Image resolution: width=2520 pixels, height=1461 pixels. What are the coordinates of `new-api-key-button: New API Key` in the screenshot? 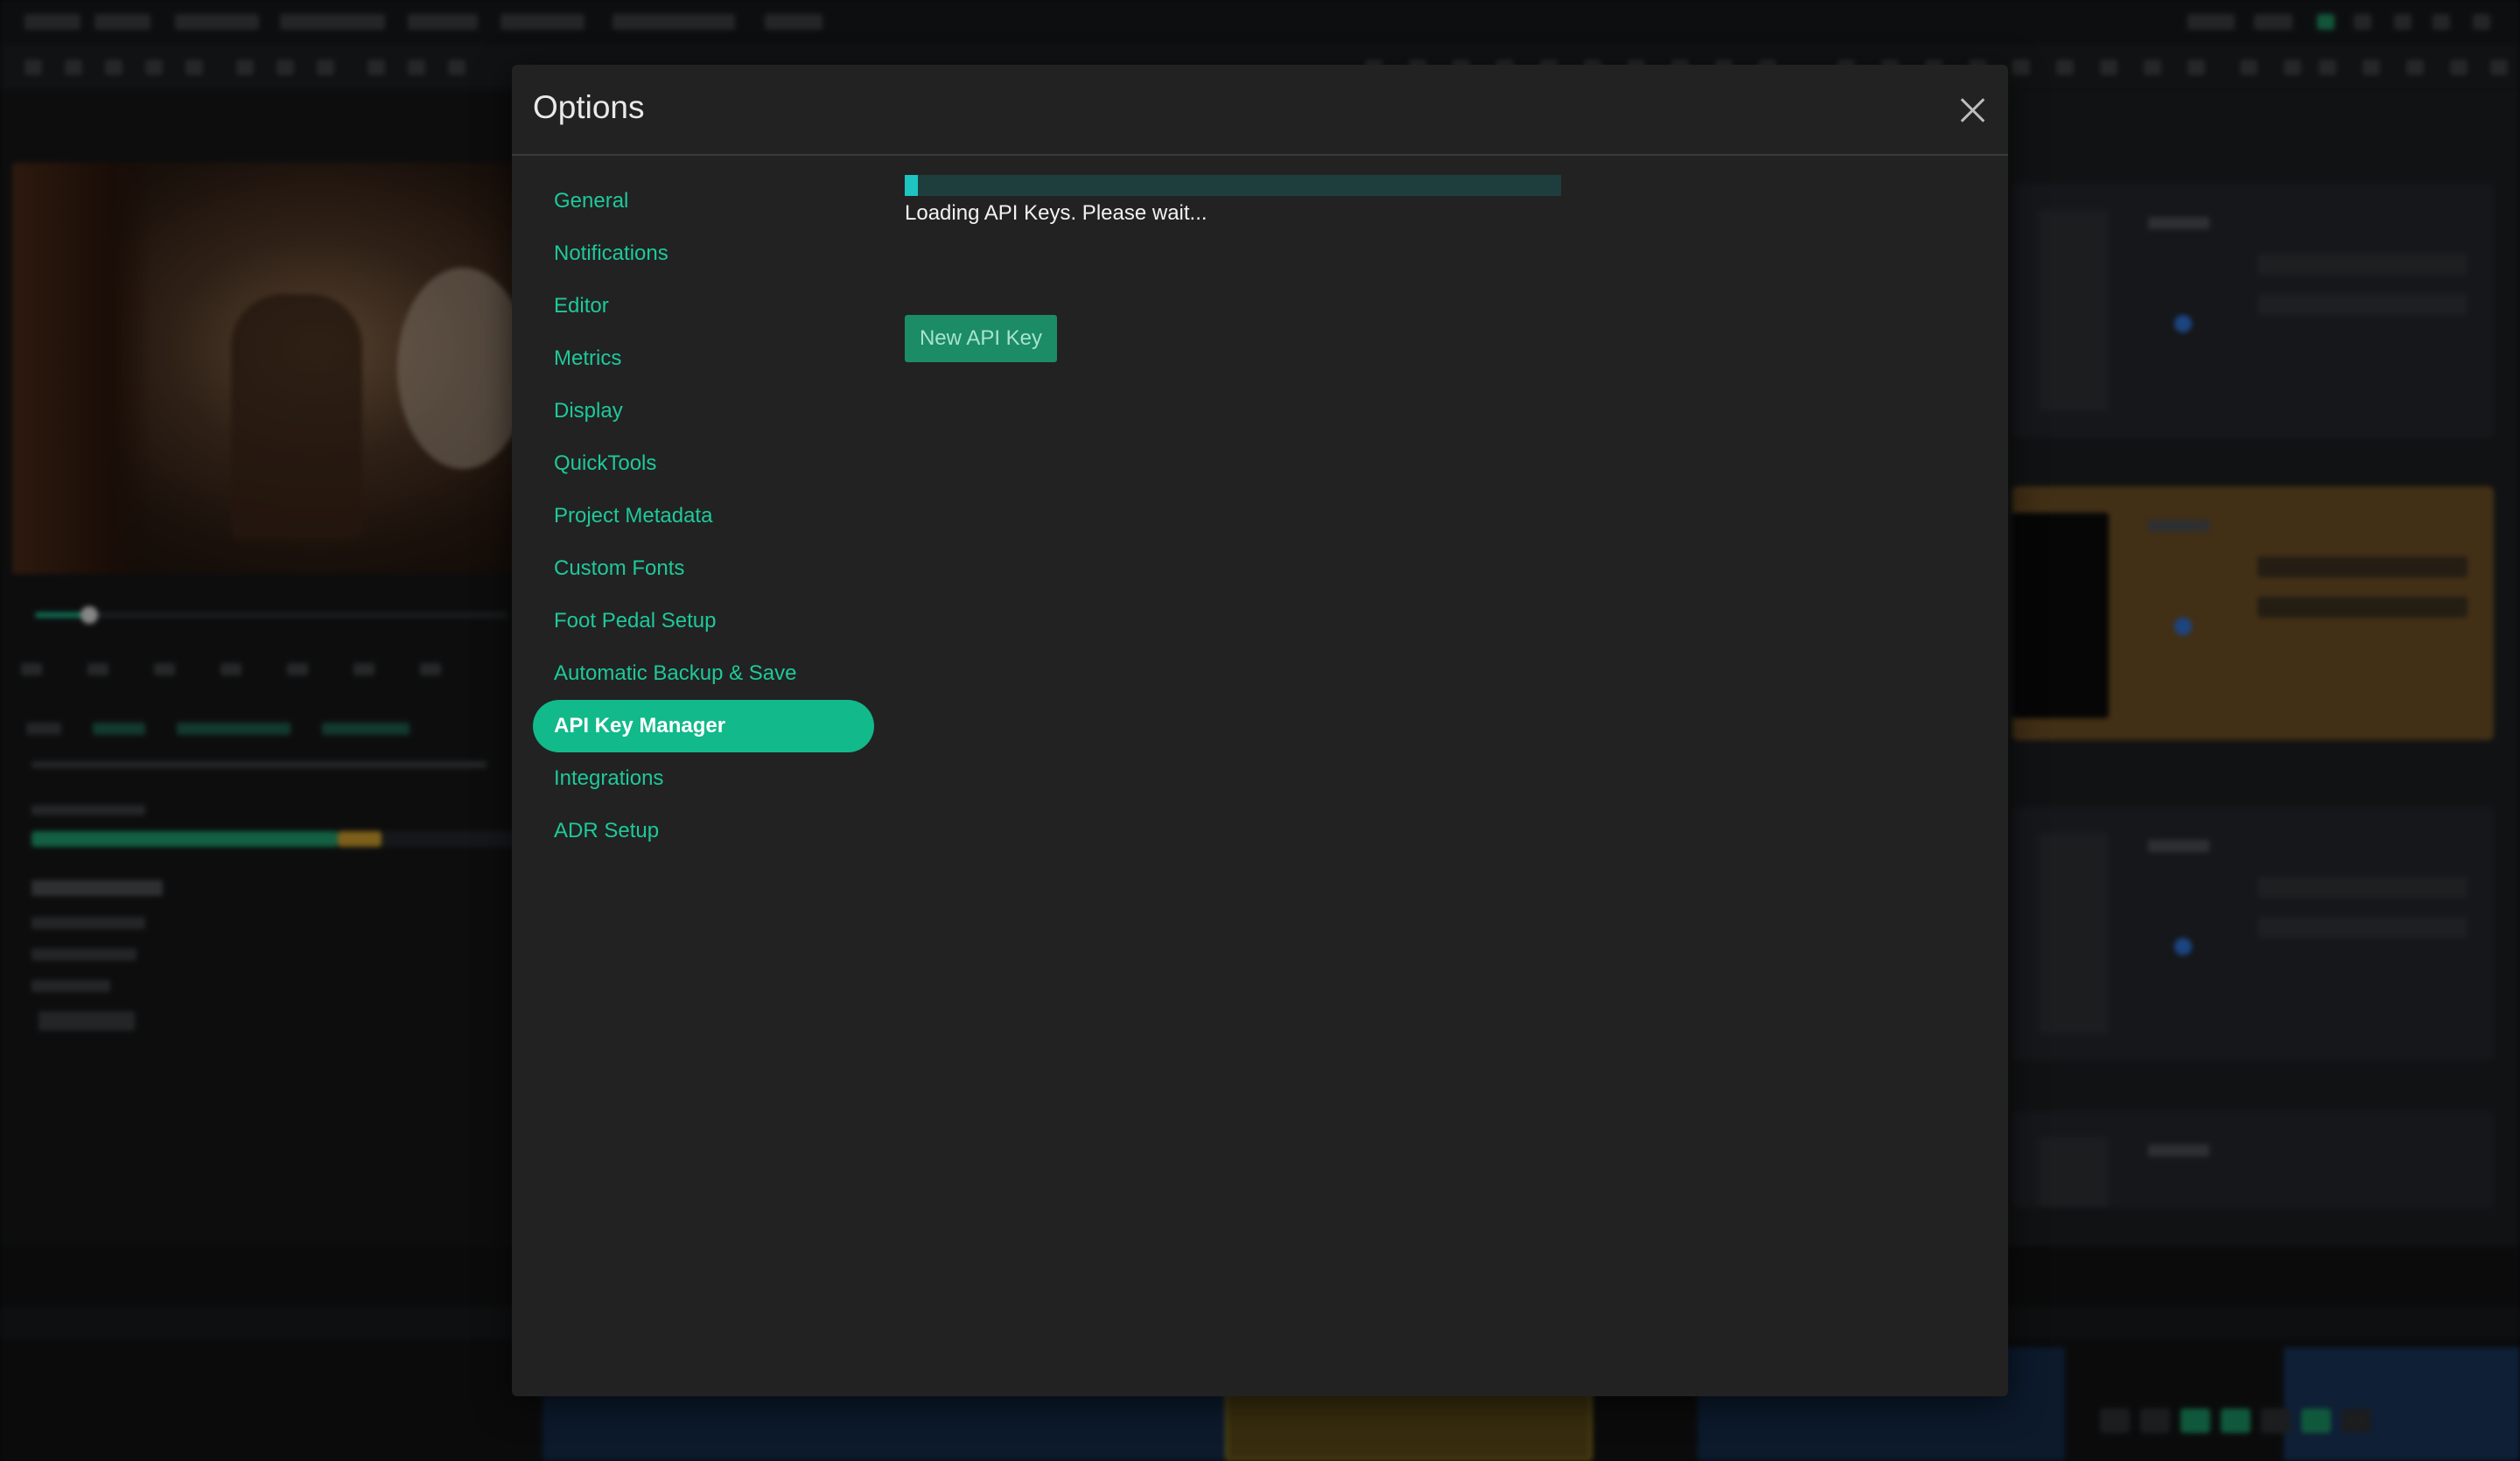 It's located at (981, 338).